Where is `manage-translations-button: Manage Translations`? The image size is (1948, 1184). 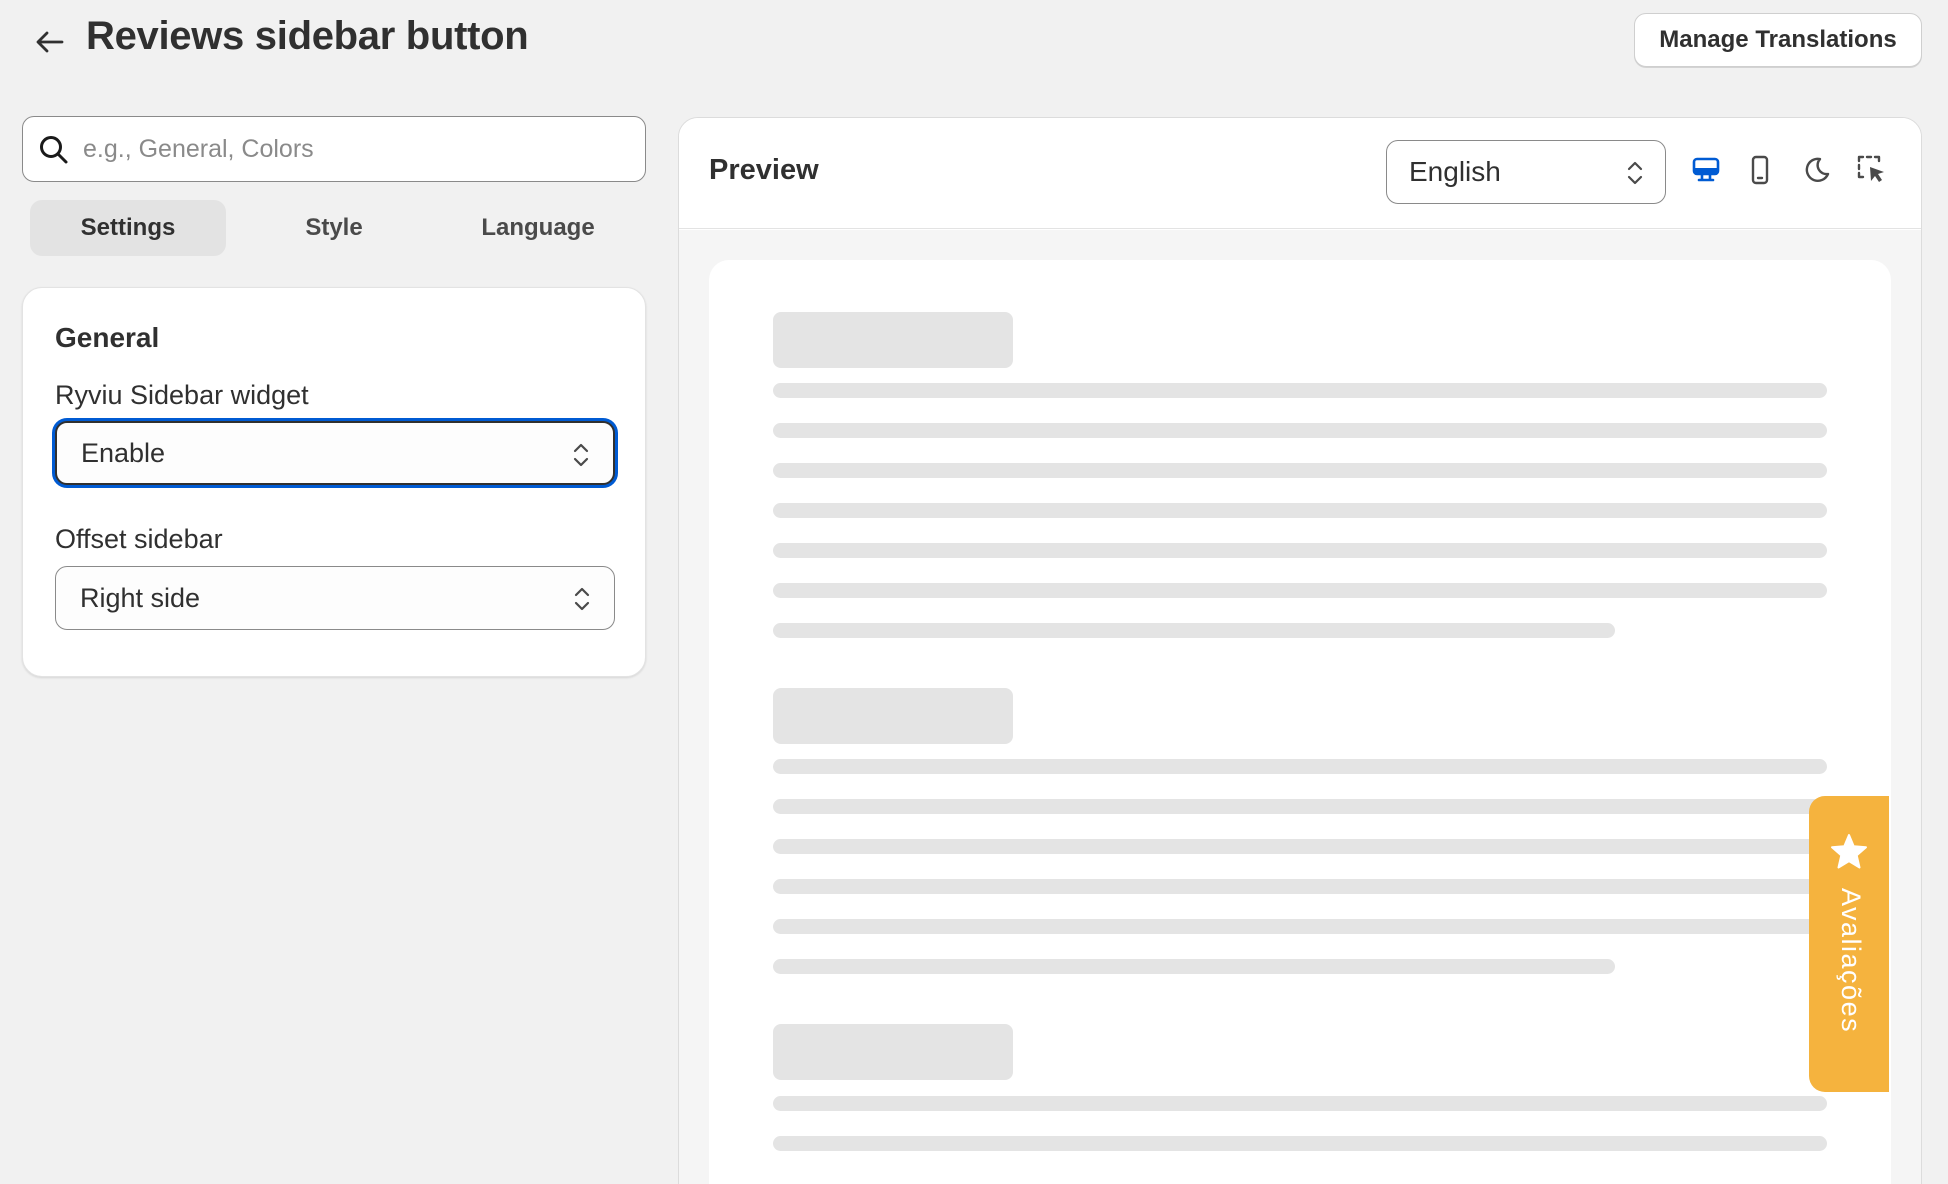
manage-translations-button: Manage Translations is located at coordinates (1778, 40).